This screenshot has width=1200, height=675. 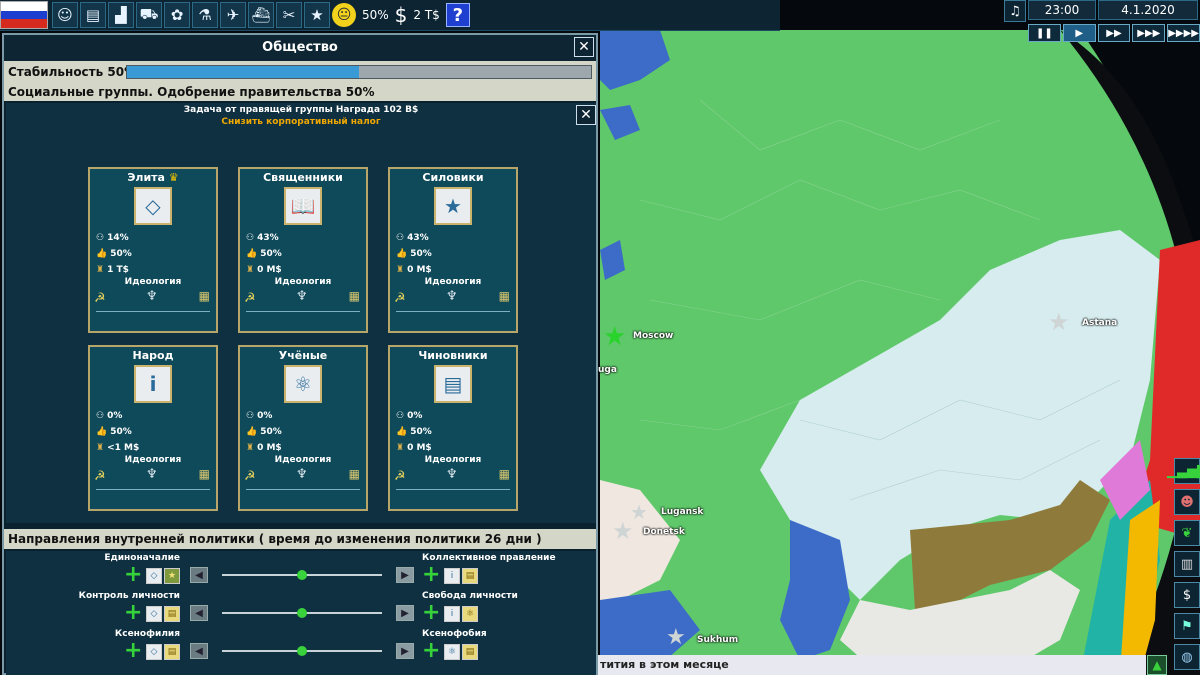 What do you see at coordinates (453, 177) in the screenshot?
I see `group-name-text: Силовики` at bounding box center [453, 177].